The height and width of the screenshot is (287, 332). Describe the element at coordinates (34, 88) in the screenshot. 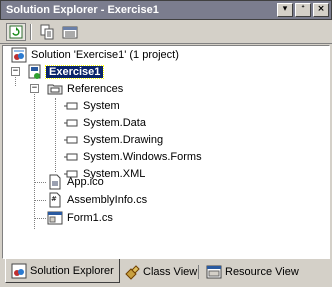

I see `references-collapse-toggle: −` at that location.